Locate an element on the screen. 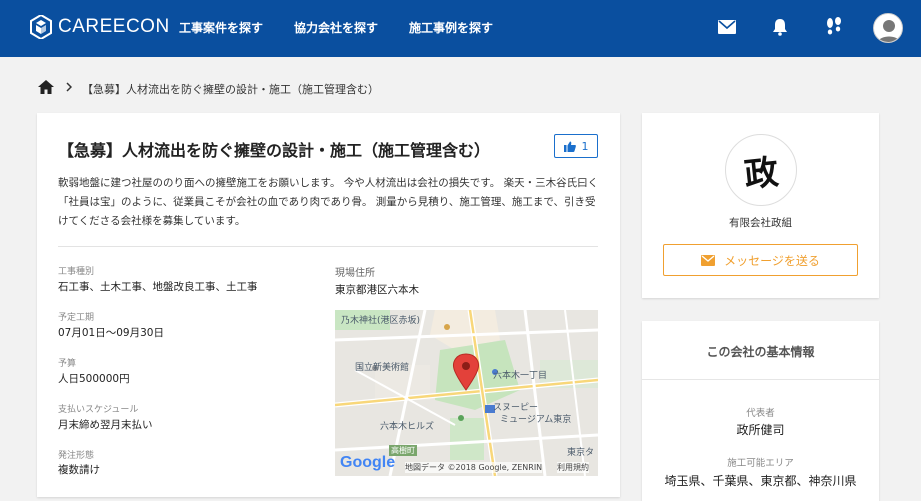  top-header: CAREECON 工事案件を探す 協力会社を探す 施工事例を探す is located at coordinates (460, 28).